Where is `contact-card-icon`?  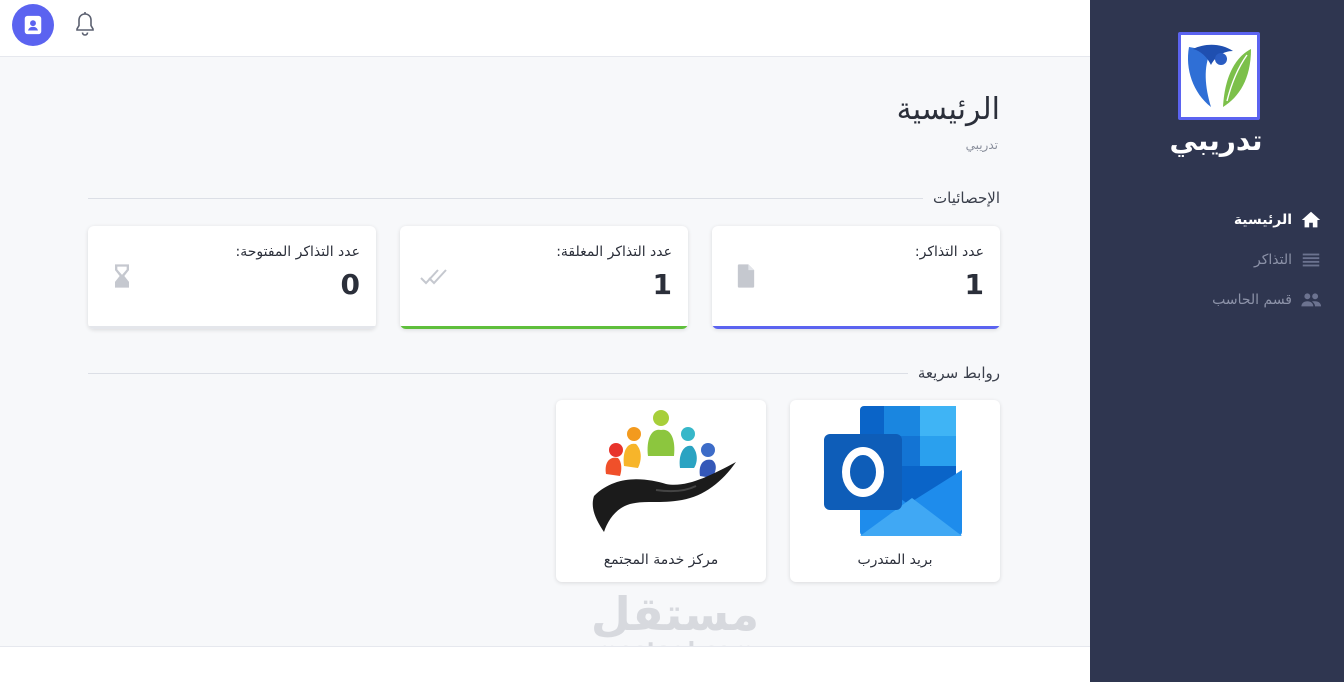 contact-card-icon is located at coordinates (33, 25).